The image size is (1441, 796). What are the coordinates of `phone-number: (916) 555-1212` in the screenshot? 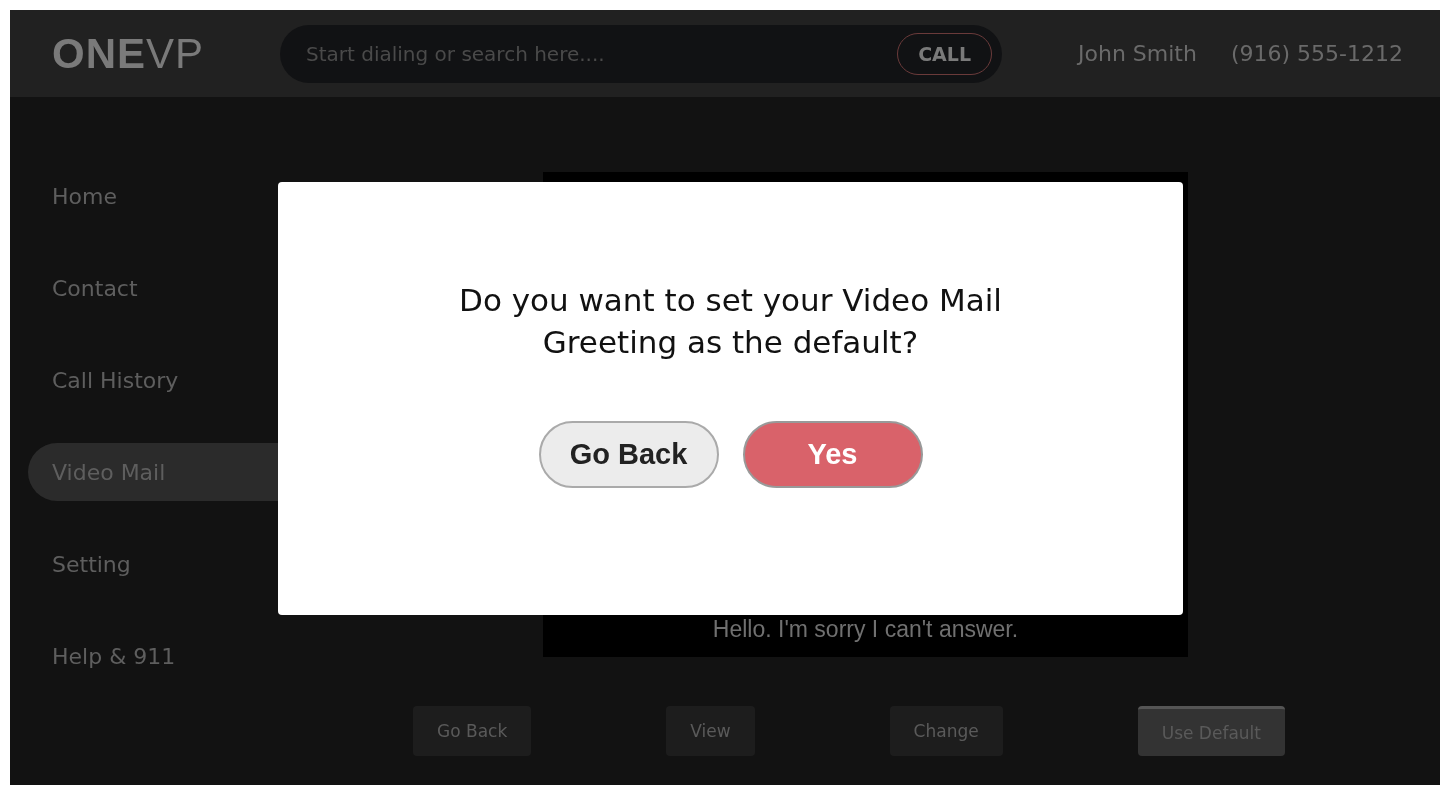 It's located at (1316, 53).